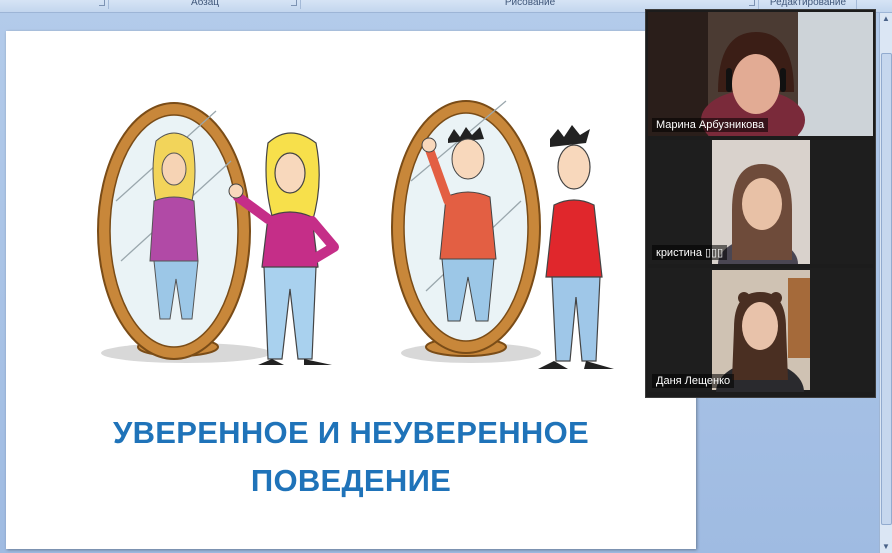 This screenshot has height=553, width=892. I want to click on slide-title-line2: ПОВЕДЕНИЕ, so click(351, 480).